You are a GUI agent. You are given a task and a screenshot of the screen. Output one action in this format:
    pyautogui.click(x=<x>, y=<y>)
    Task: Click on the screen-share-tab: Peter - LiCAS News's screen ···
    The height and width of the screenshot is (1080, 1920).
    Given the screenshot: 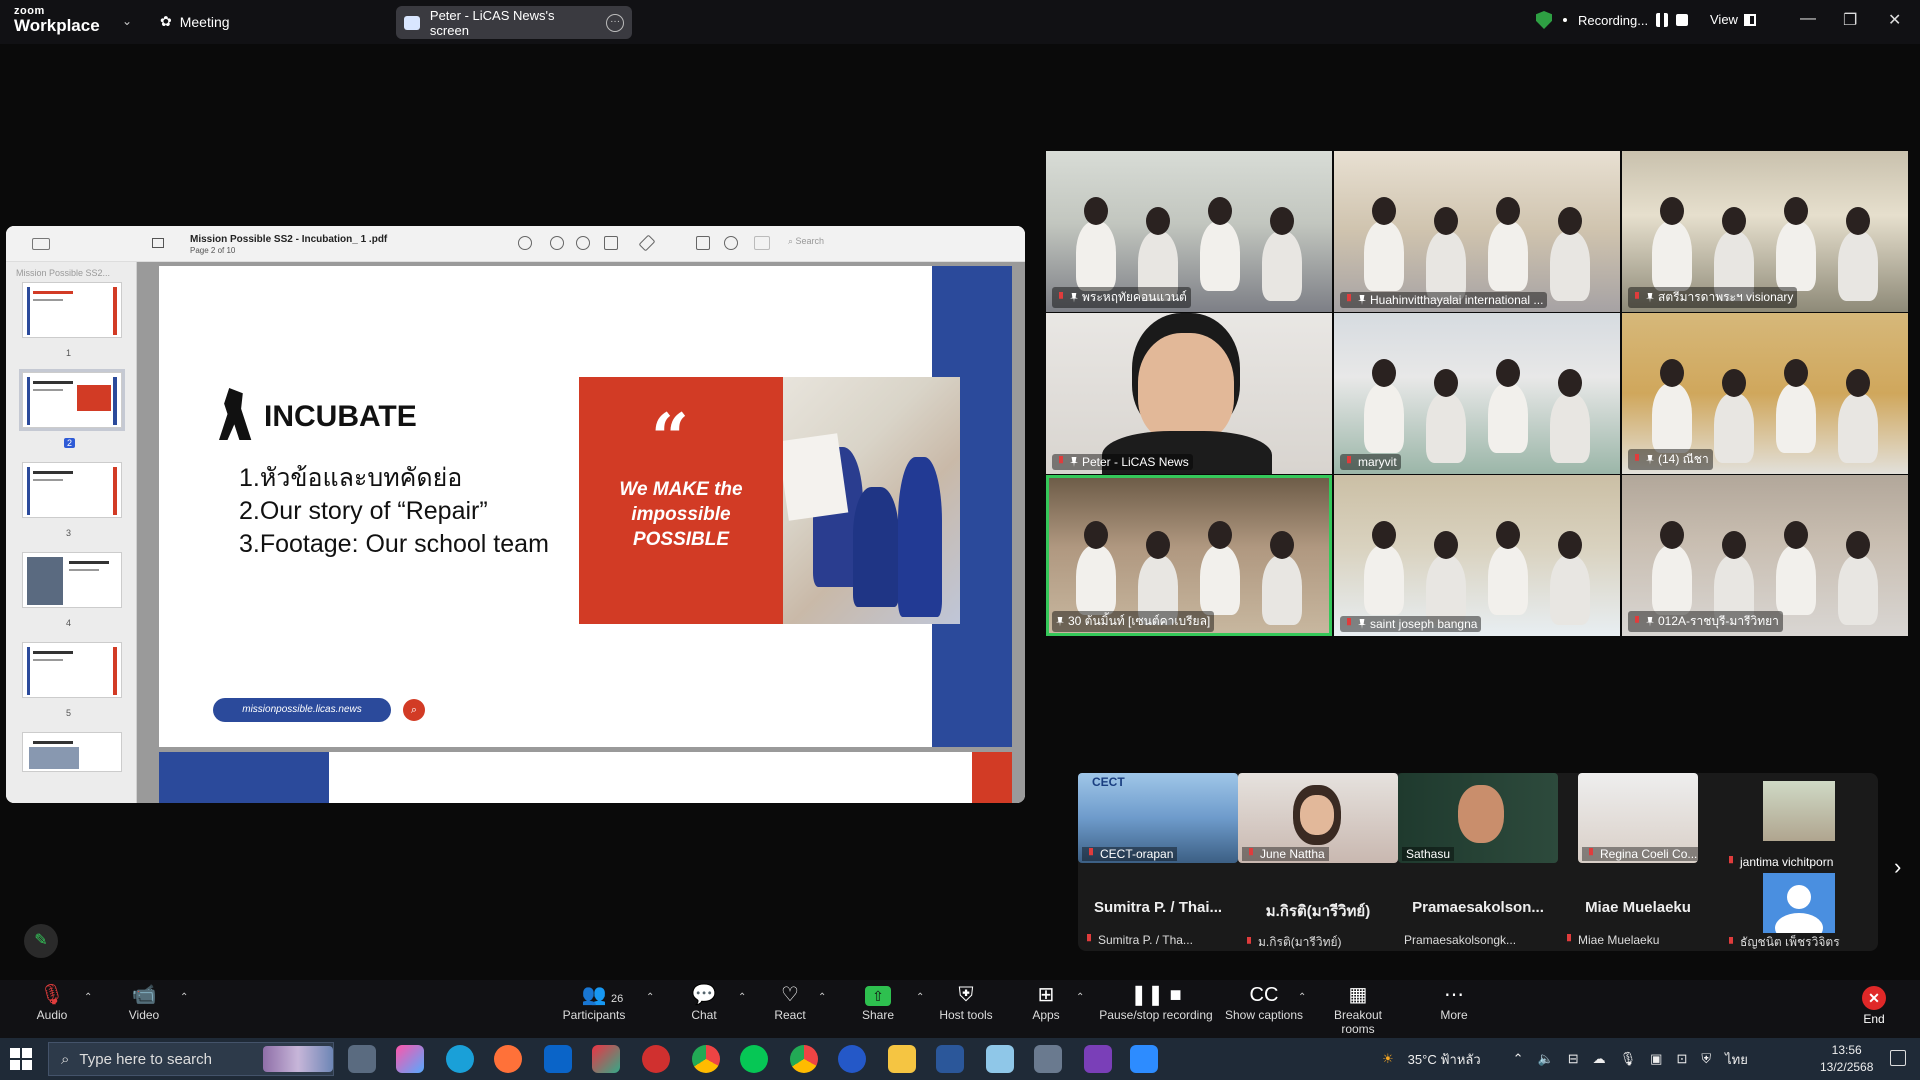 What is the action you would take?
    pyautogui.click(x=514, y=22)
    